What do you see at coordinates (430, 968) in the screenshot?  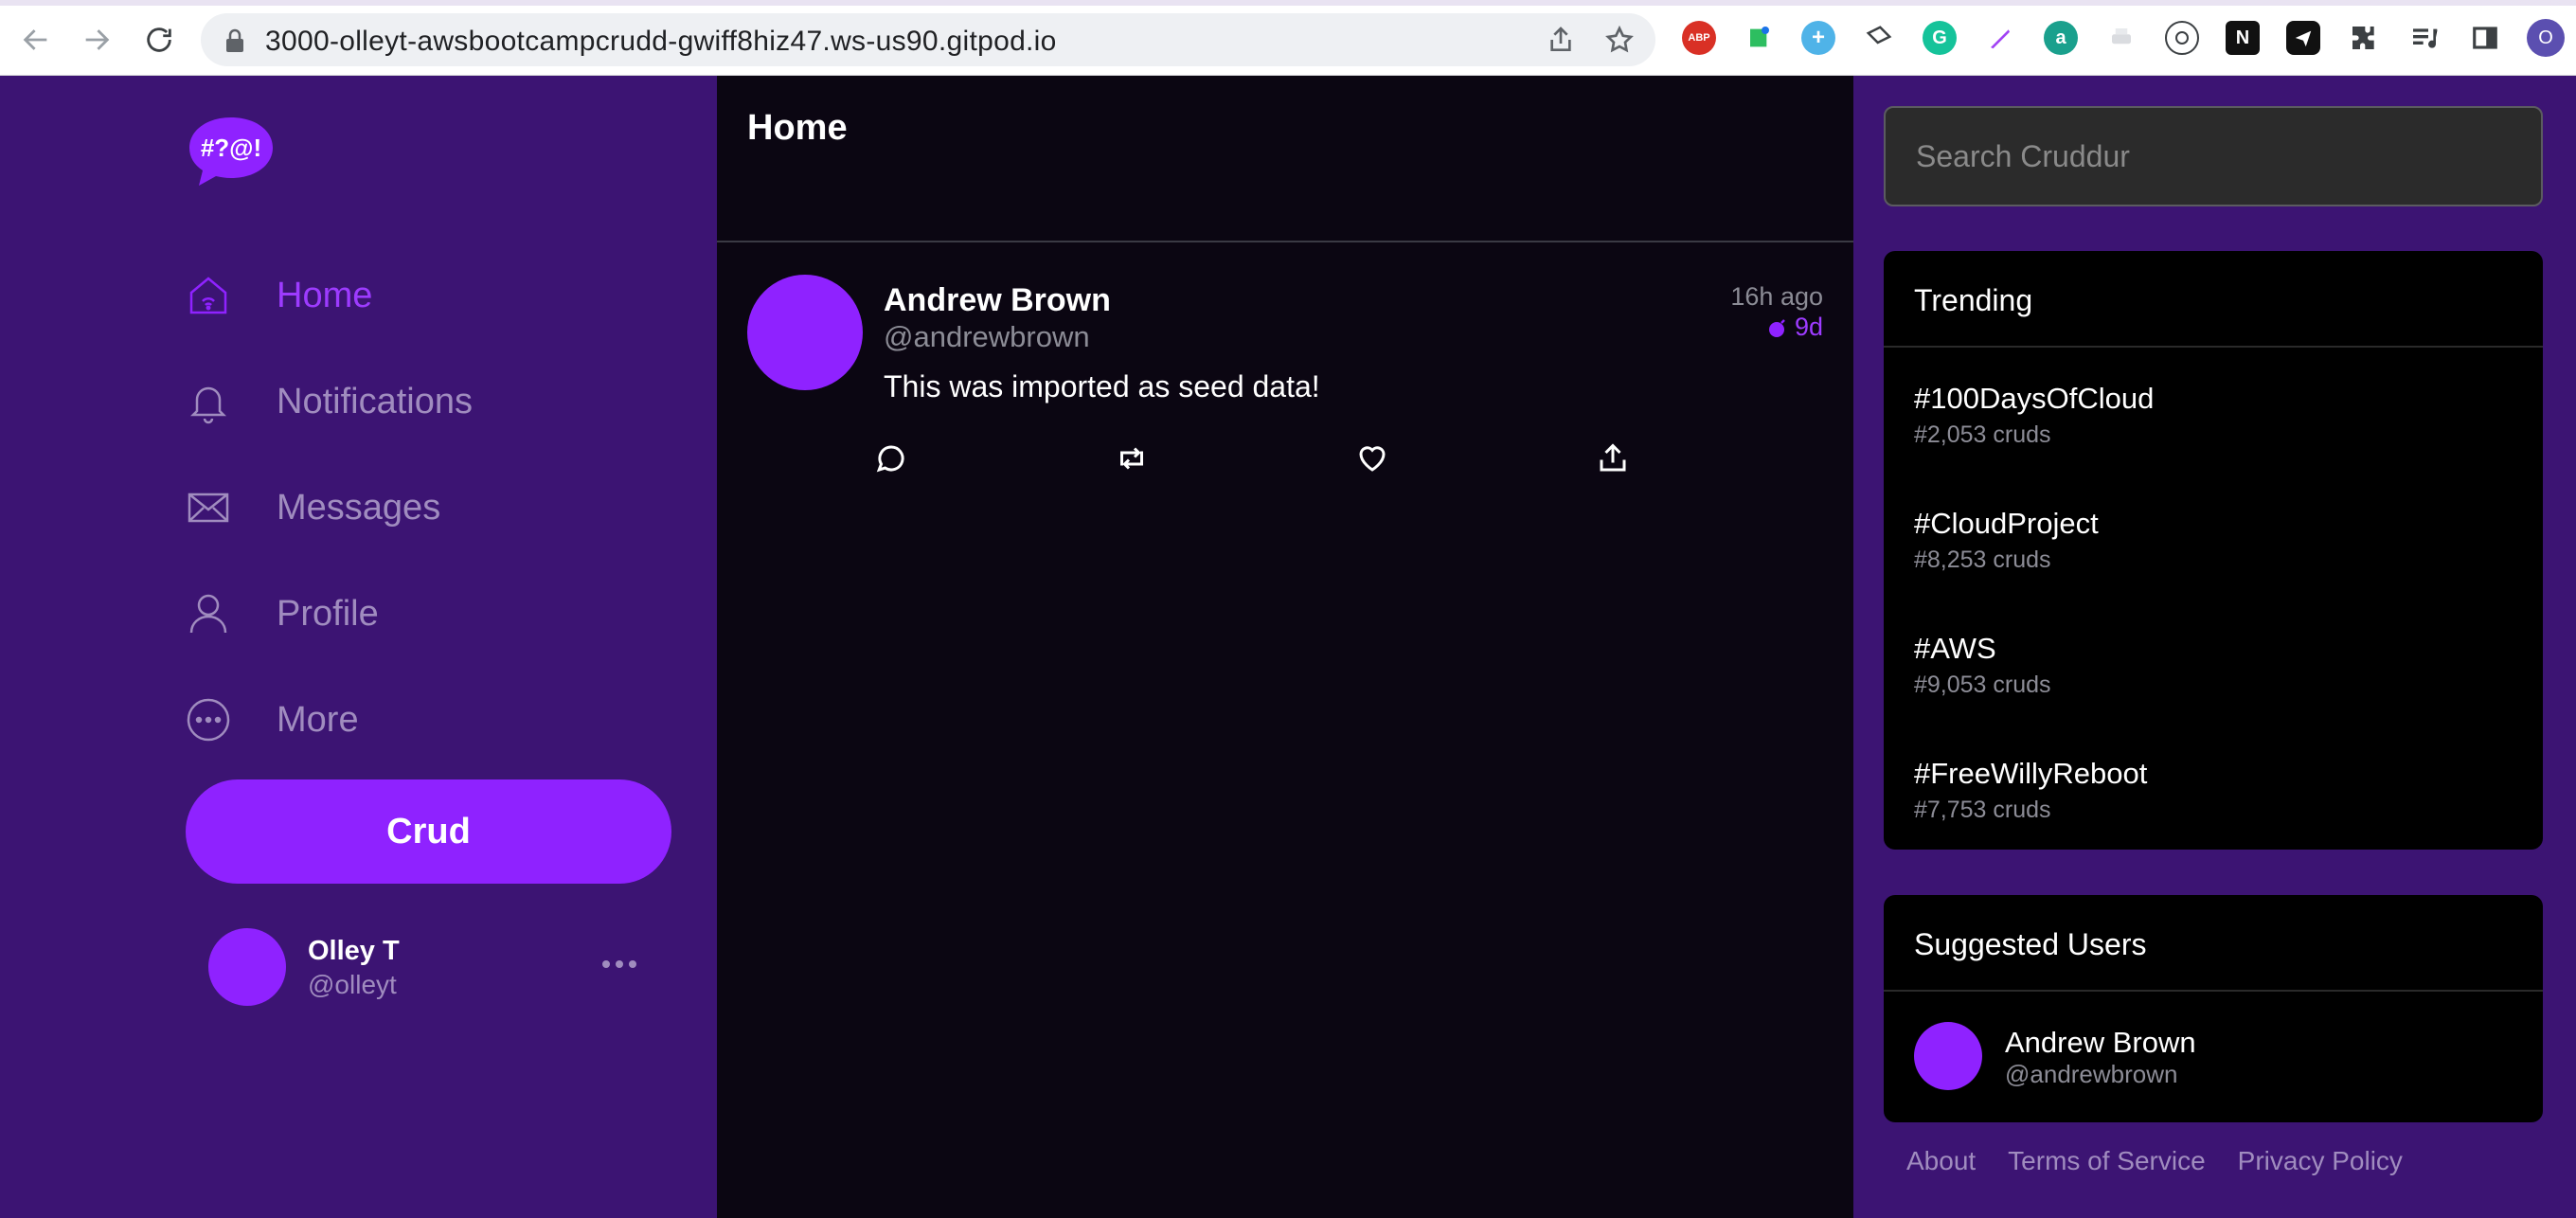 I see `current-user-card: Olley T @olleyt` at bounding box center [430, 968].